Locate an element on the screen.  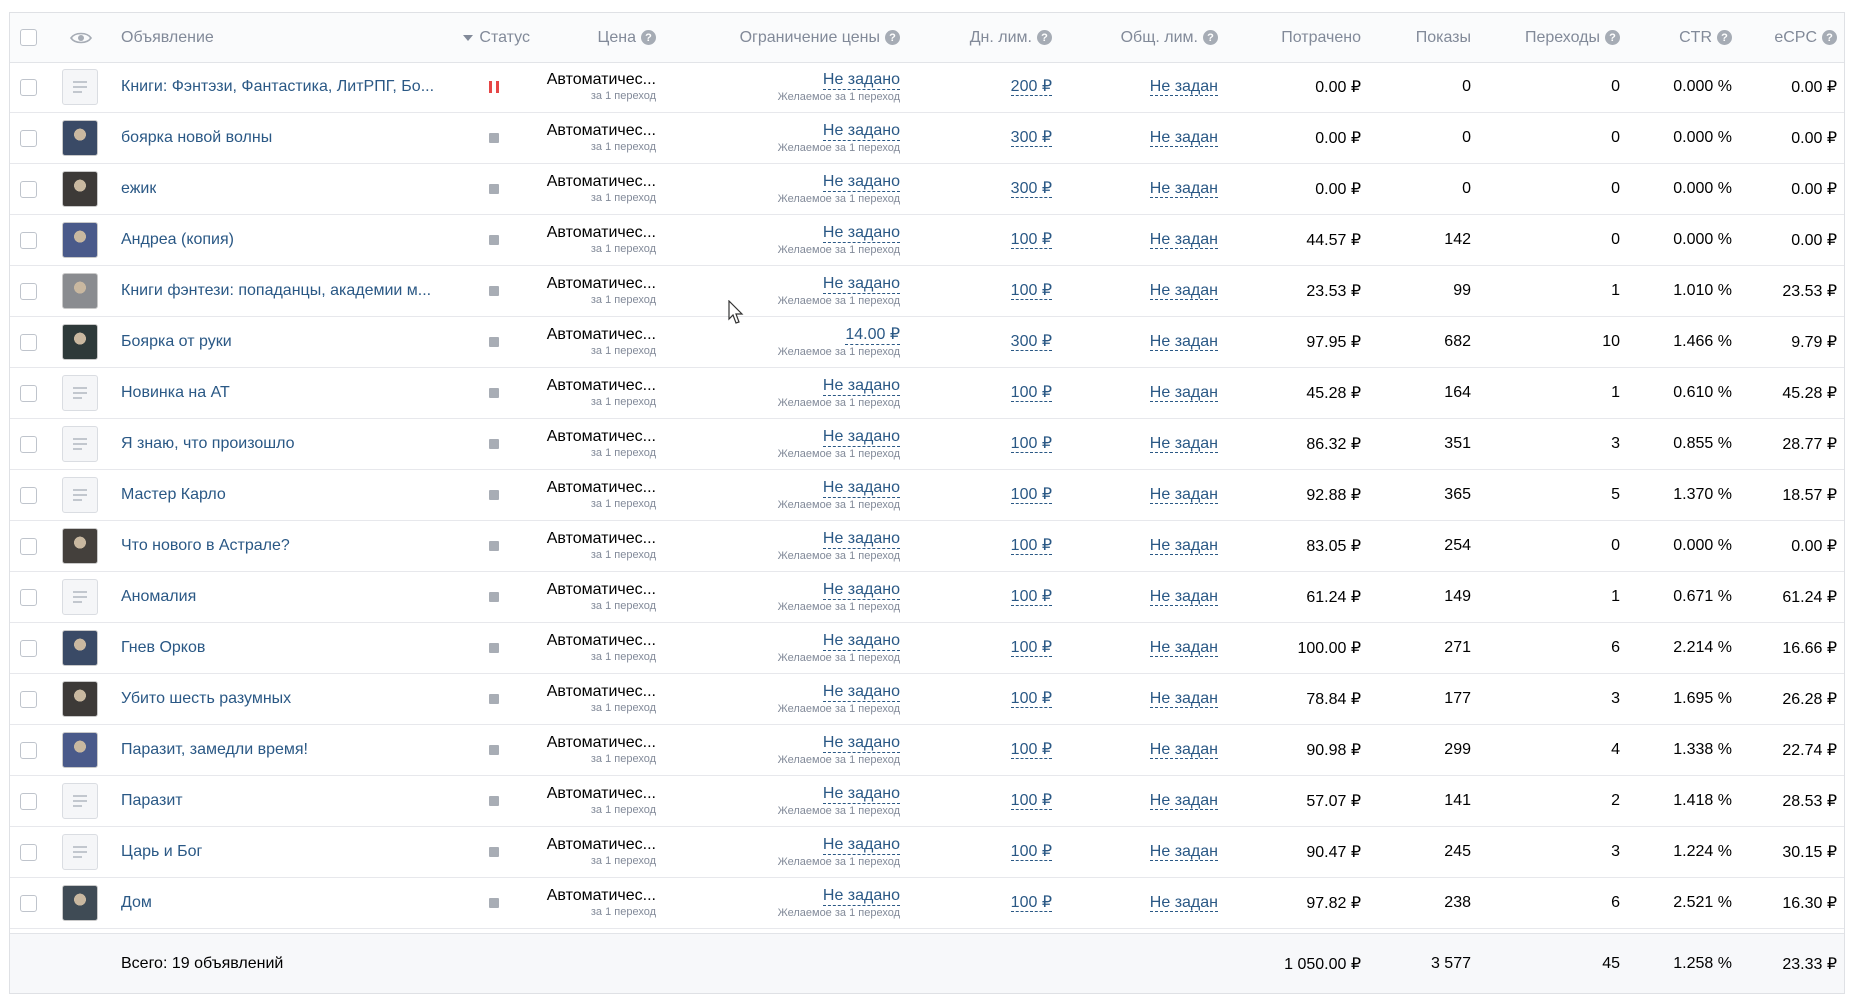
col-price-limit: Ограничение цены ? is located at coordinates (785, 37).